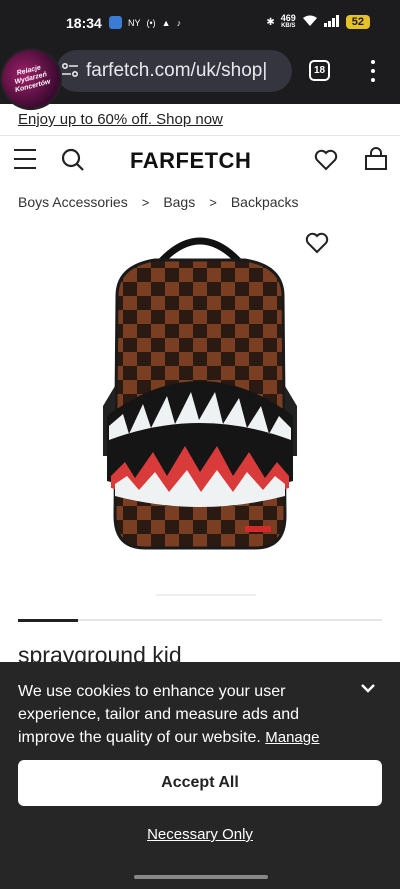 The height and width of the screenshot is (889, 400). What do you see at coordinates (357, 22) in the screenshot?
I see `battery-indicator: 52` at bounding box center [357, 22].